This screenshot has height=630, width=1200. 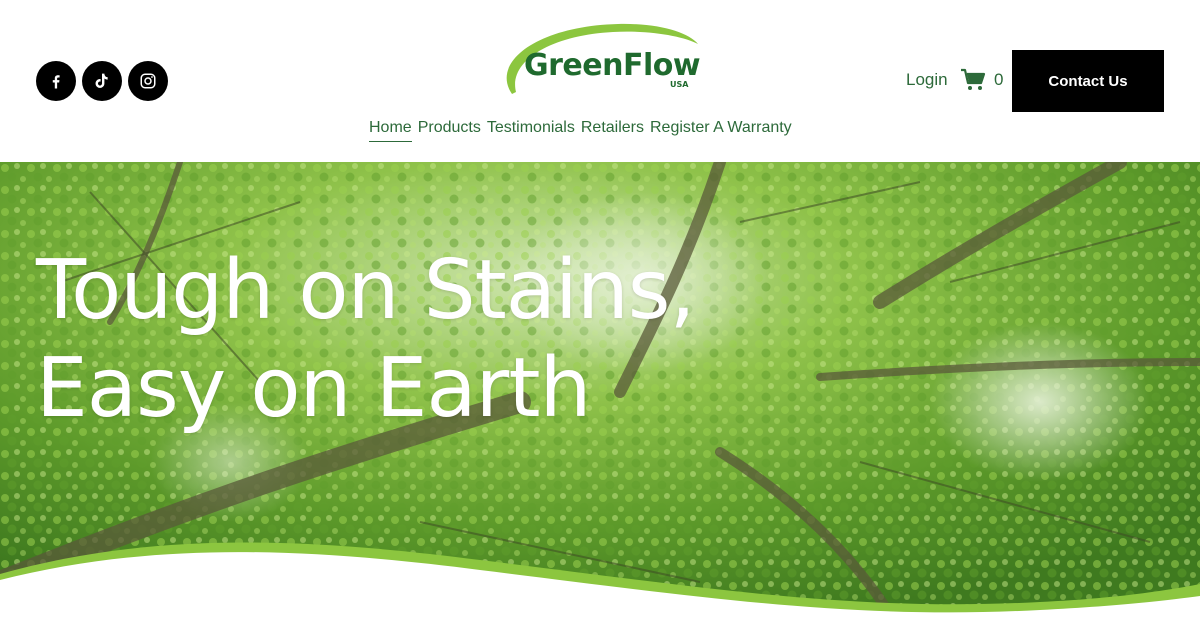 I want to click on brand-logo: GreenFlow USA, so click(x=600, y=59).